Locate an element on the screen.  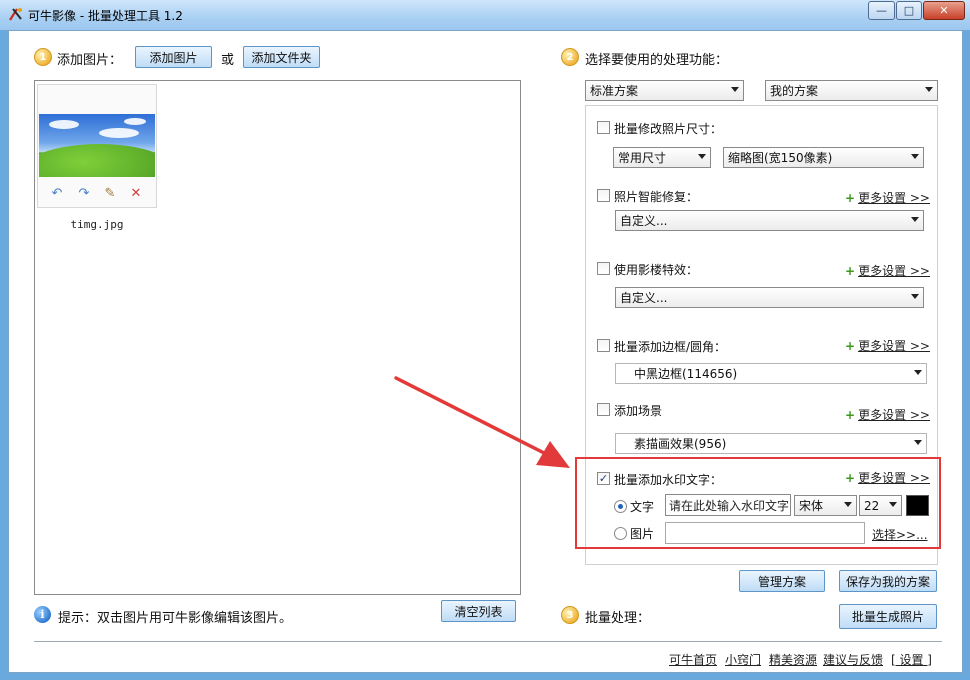
add-folder-button: 添加文件夹 is located at coordinates (281, 57).